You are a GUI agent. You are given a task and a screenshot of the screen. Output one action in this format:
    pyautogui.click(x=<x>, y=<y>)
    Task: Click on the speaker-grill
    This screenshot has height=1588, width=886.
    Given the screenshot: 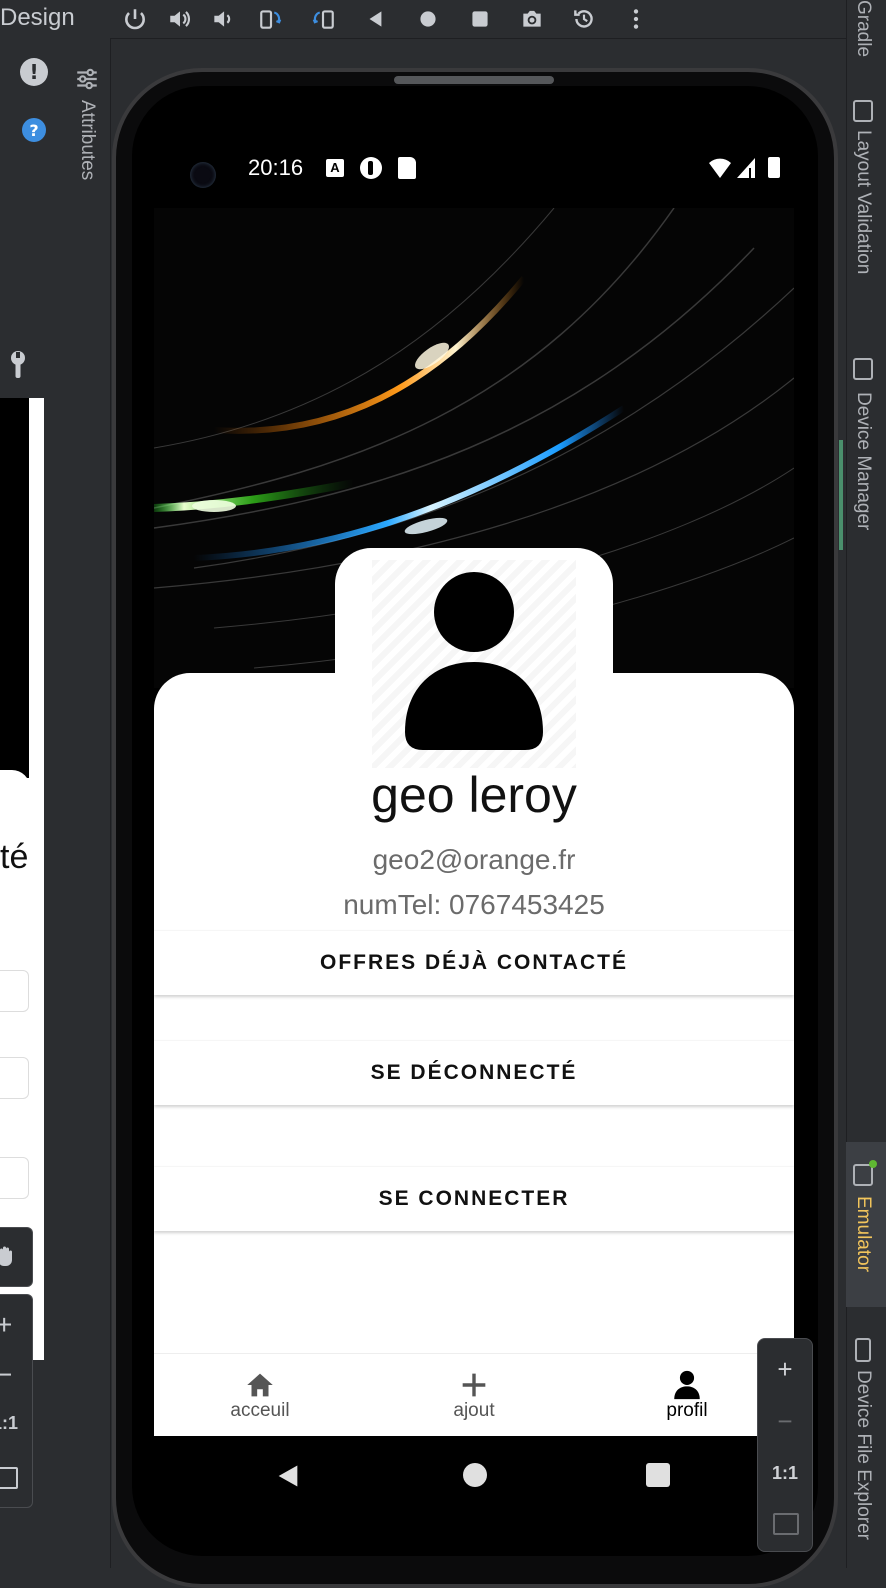 What is the action you would take?
    pyautogui.click(x=474, y=80)
    